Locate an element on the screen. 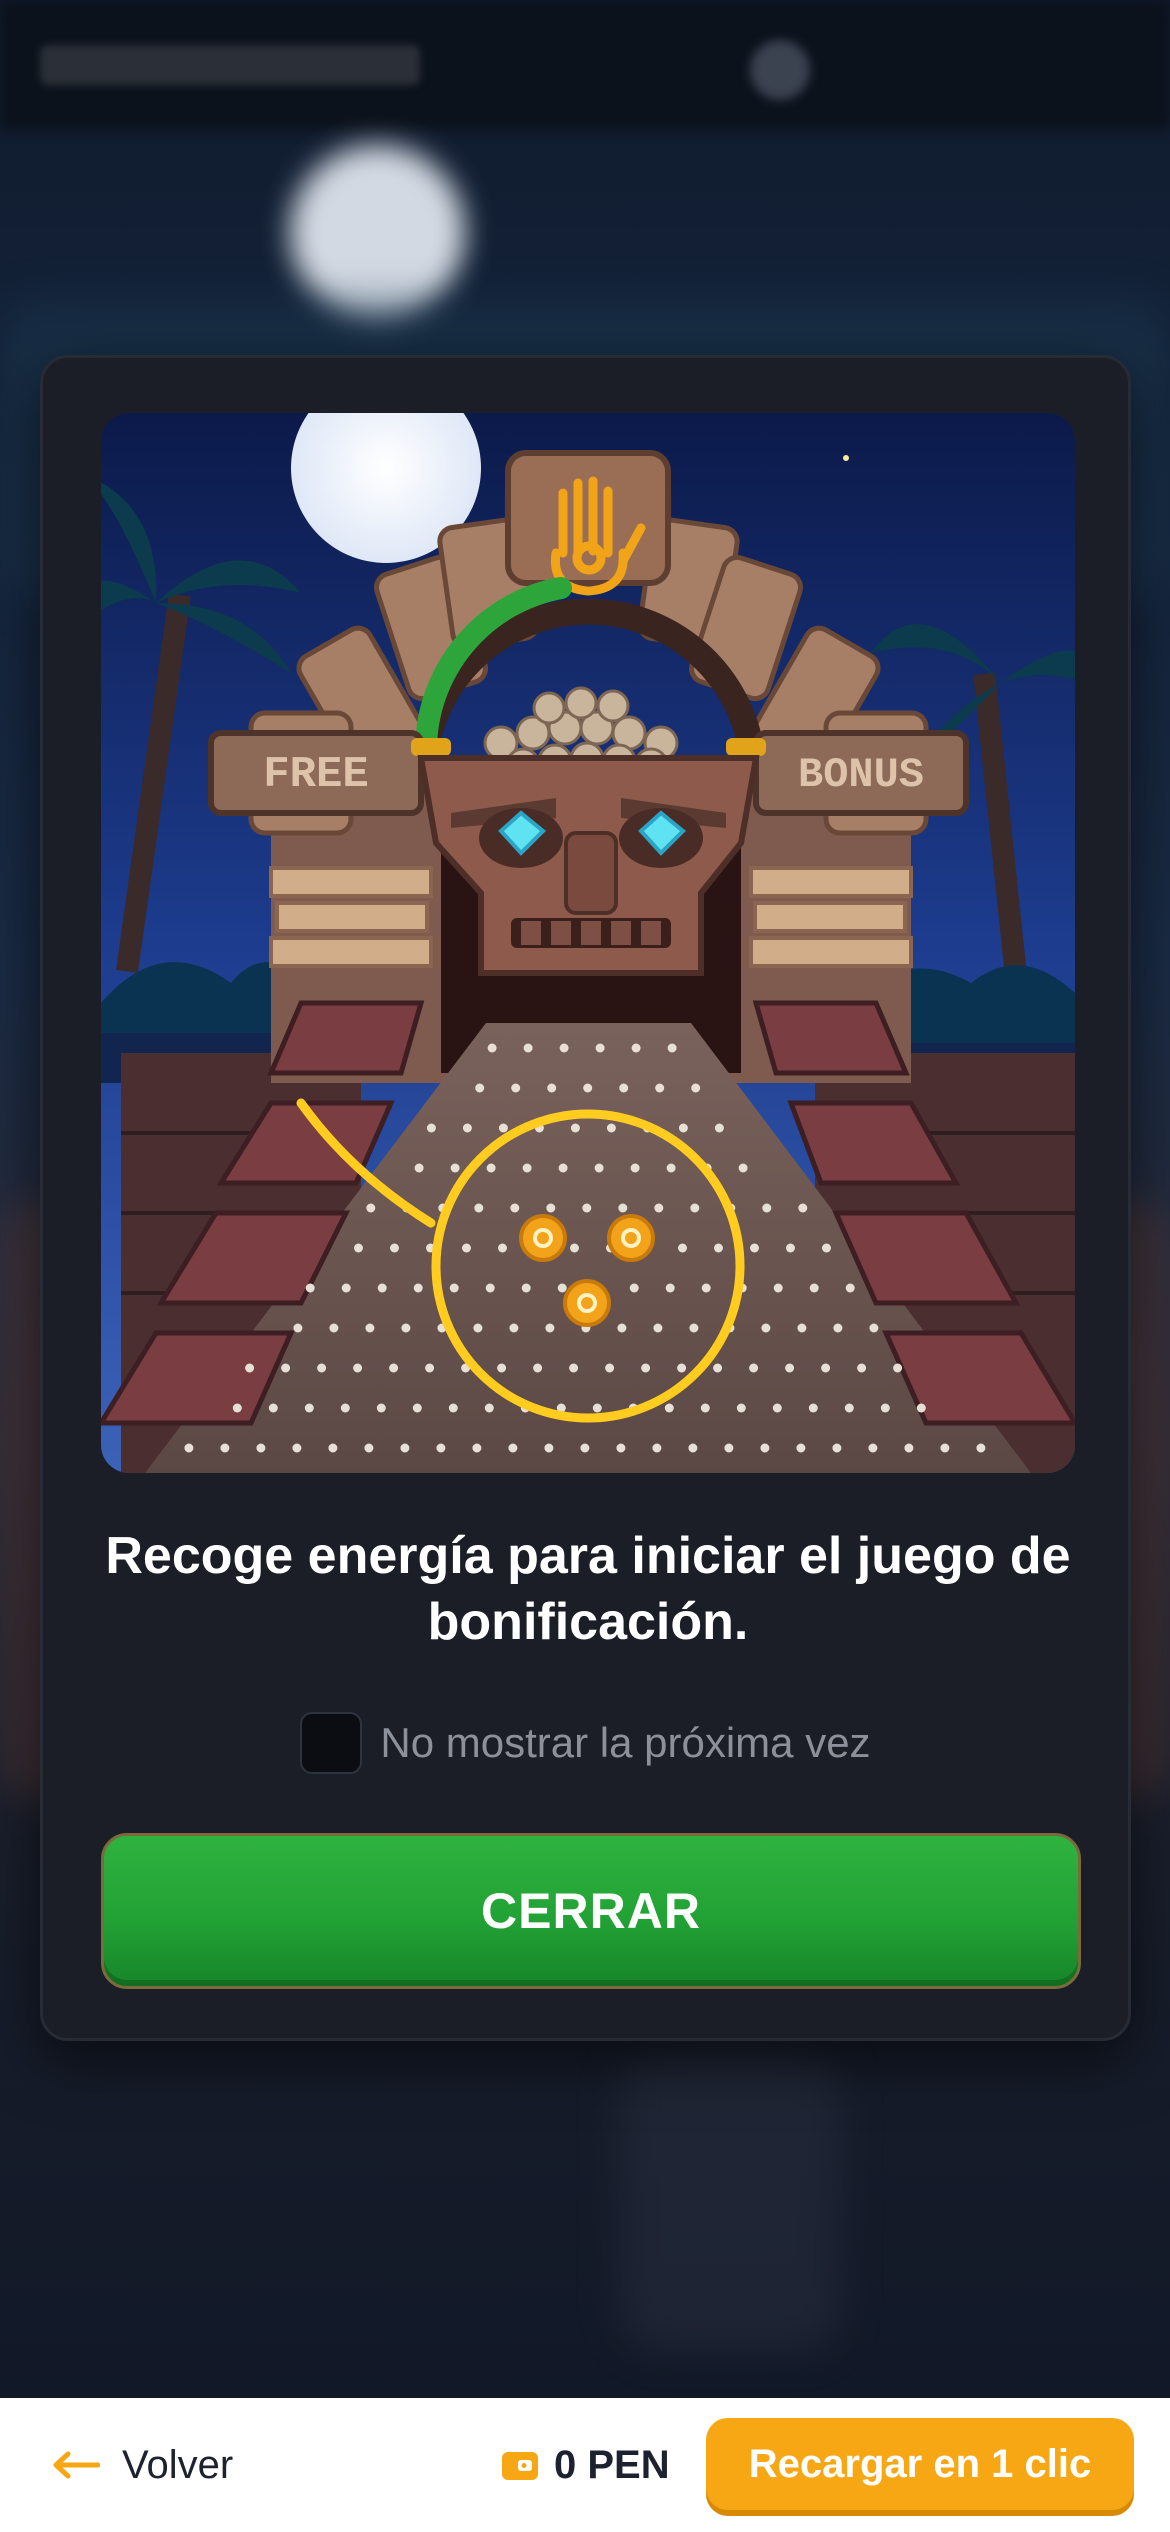  dont-show-again-checkbox is located at coordinates (331, 1743).